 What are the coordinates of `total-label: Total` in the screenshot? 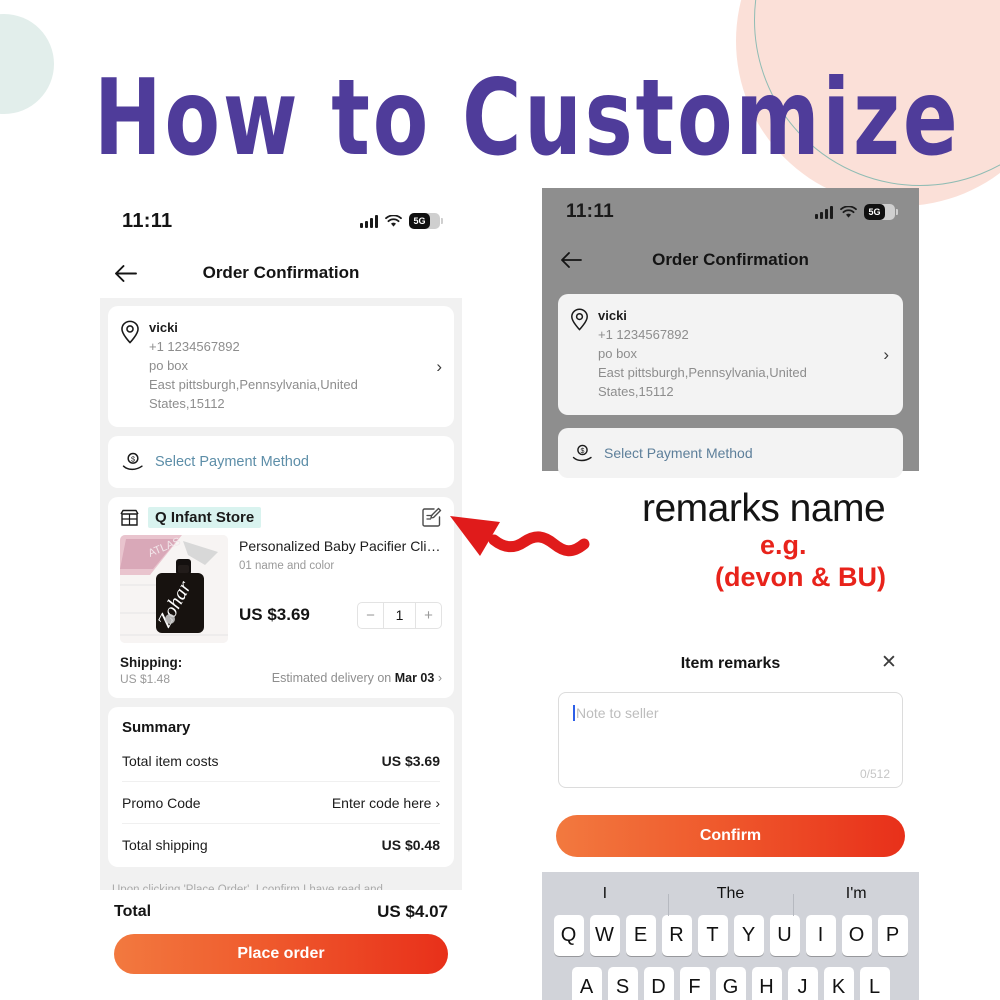 It's located at (133, 911).